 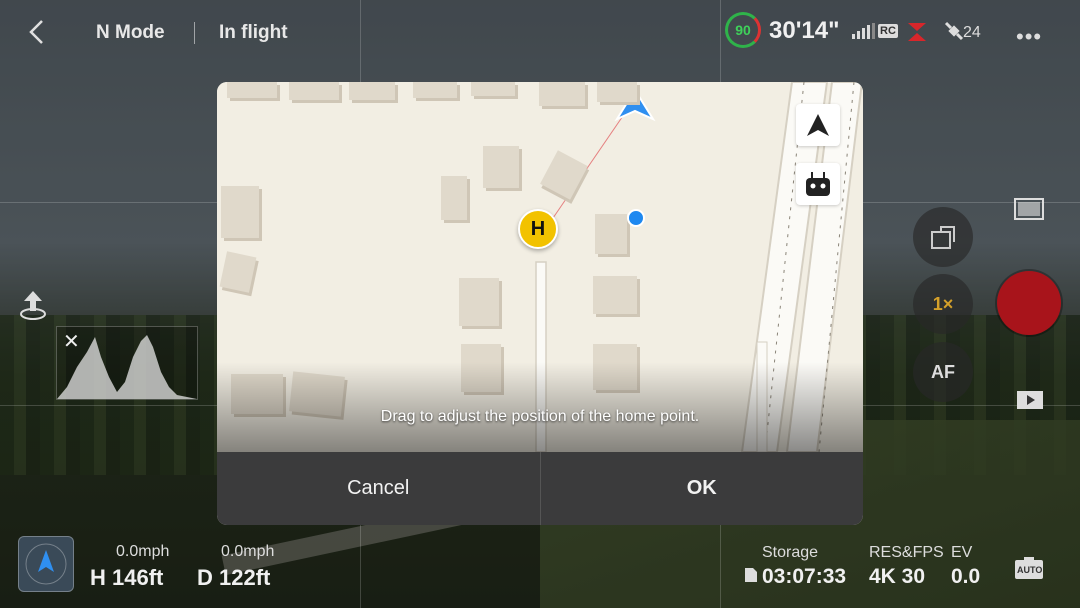 I want to click on histogram-panel: ✕, so click(x=127, y=363).